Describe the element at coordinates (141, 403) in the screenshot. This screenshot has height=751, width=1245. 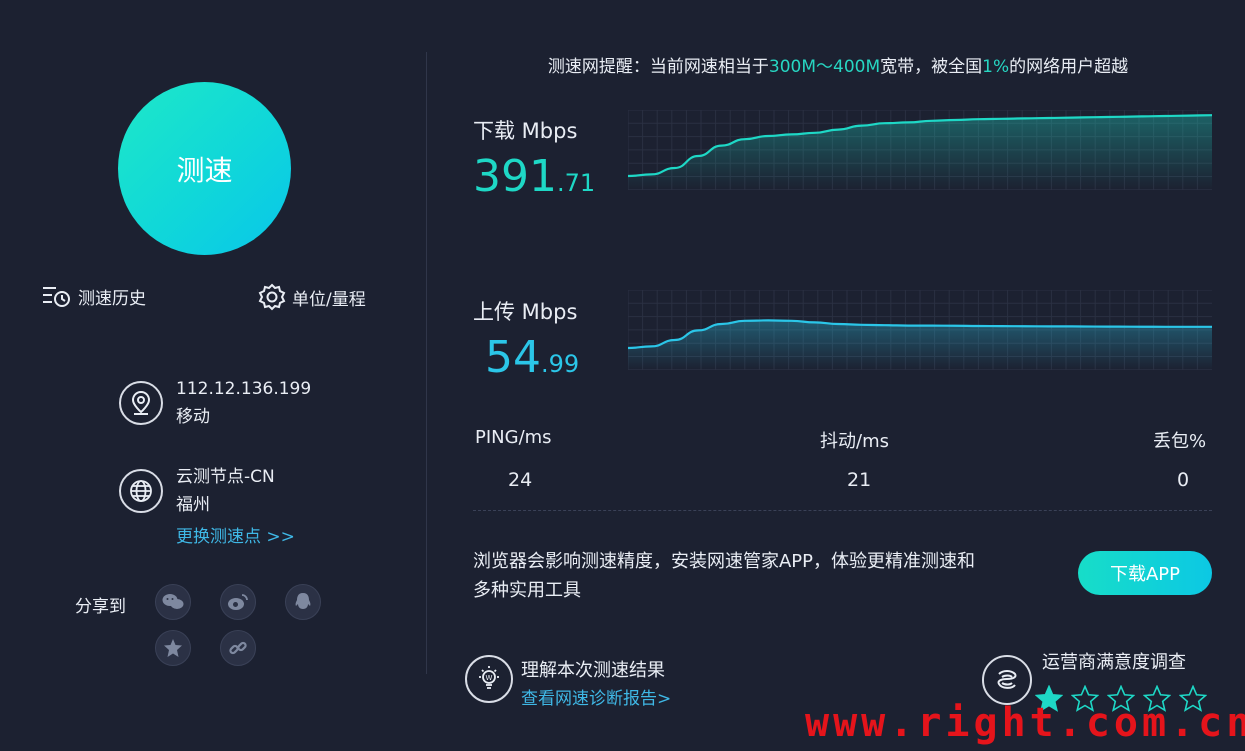
I see `location-icon` at that location.